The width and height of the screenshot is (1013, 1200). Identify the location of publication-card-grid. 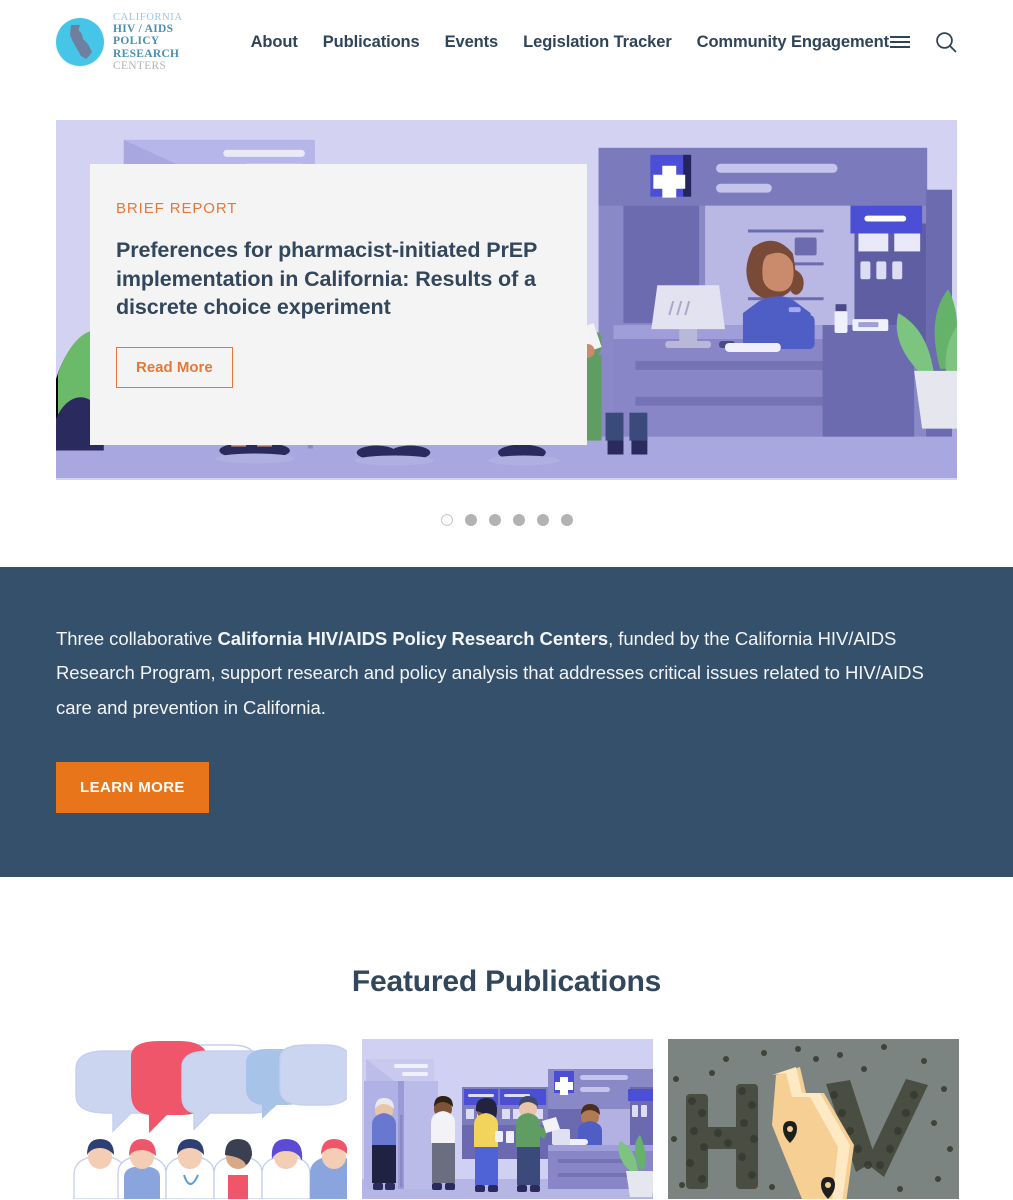
(507, 1119).